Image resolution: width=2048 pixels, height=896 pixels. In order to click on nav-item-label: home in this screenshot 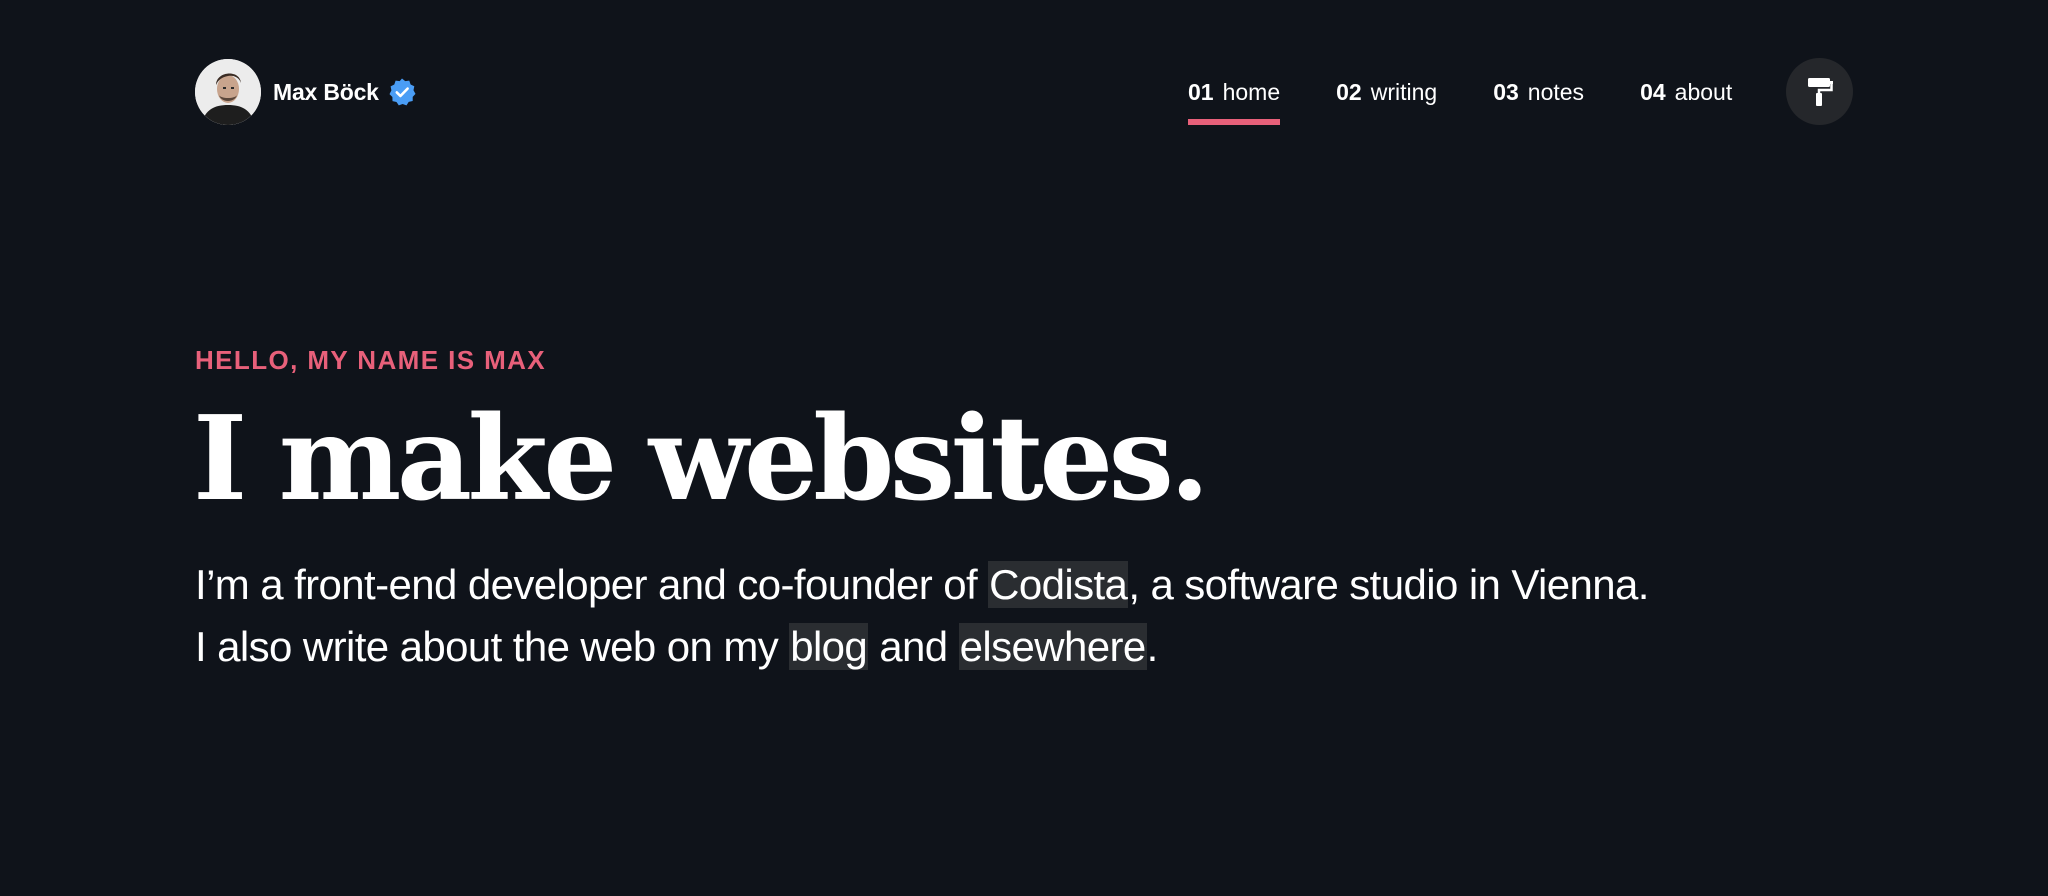, I will do `click(1251, 92)`.